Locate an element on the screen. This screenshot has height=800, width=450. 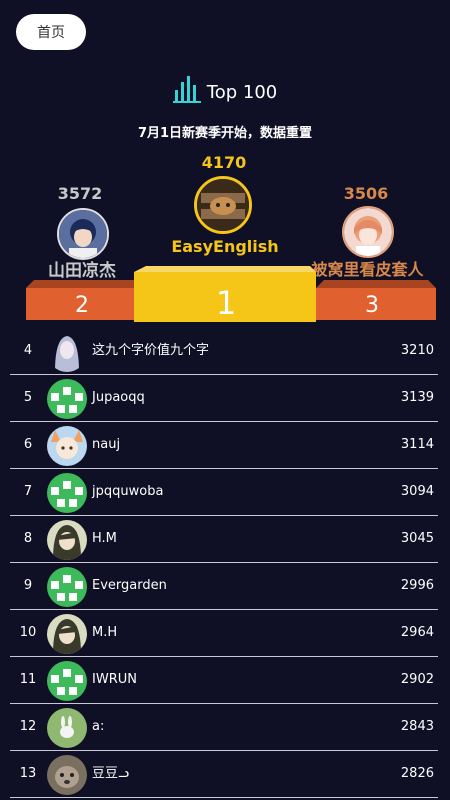
user-score: 3139 is located at coordinates (417, 397).